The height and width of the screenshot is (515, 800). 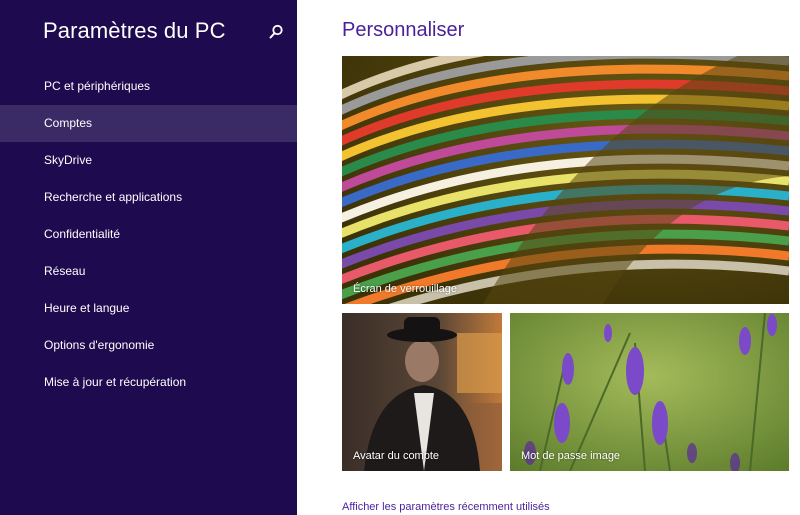 I want to click on account-avatar-label: Avatar du compte, so click(x=396, y=456).